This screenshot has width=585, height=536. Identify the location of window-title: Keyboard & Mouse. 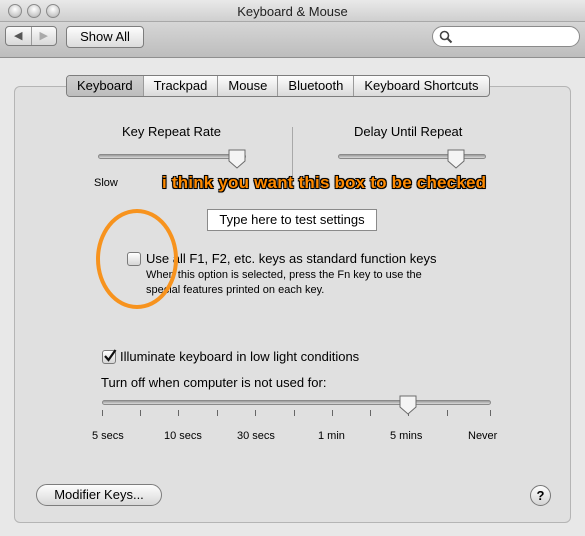
(292, 11).